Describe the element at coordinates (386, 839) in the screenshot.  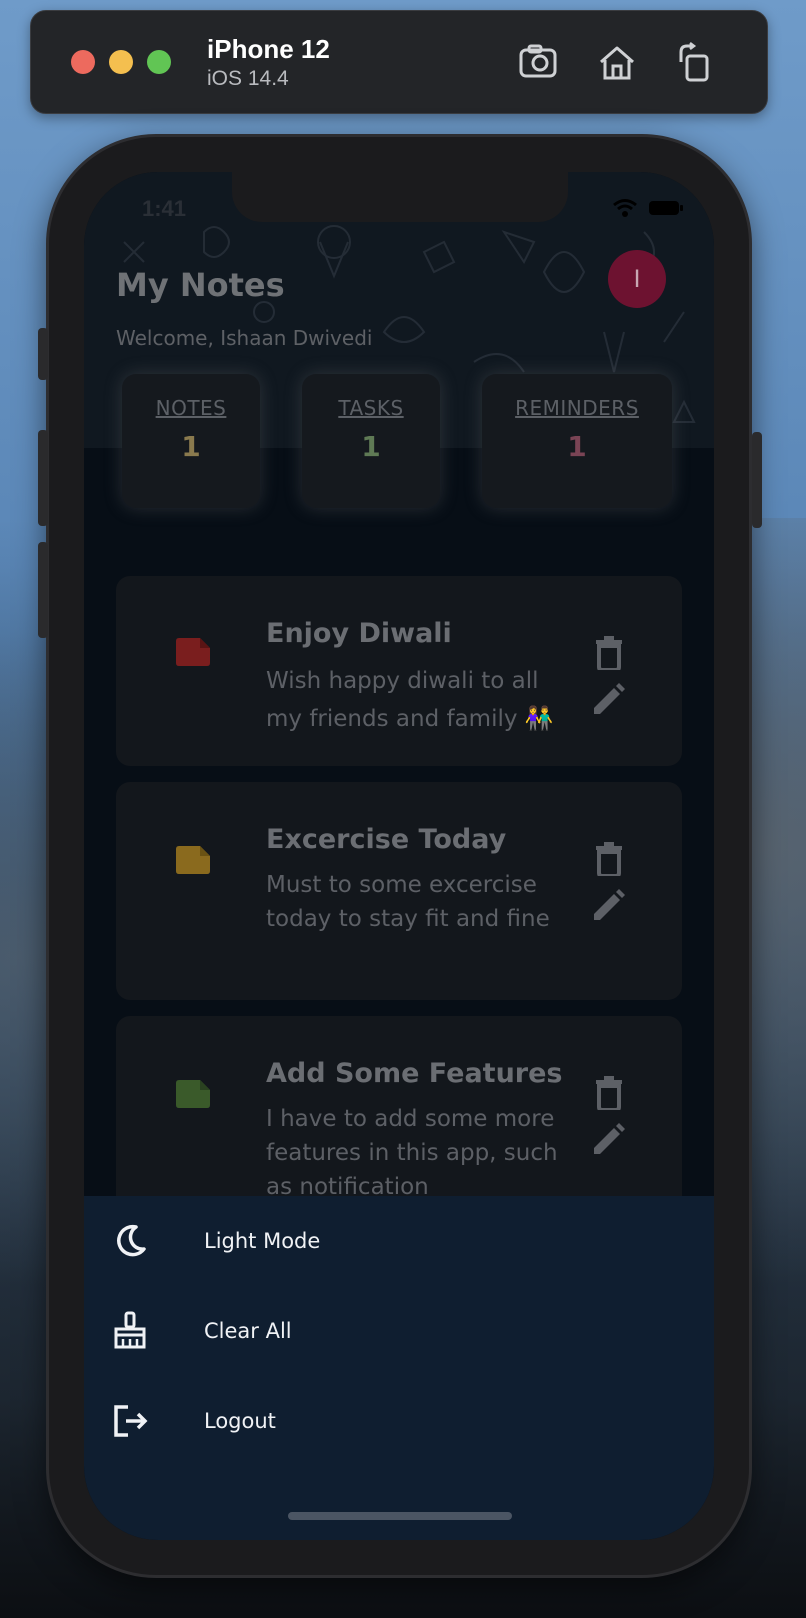
I see `note-title: Excercise Today` at that location.